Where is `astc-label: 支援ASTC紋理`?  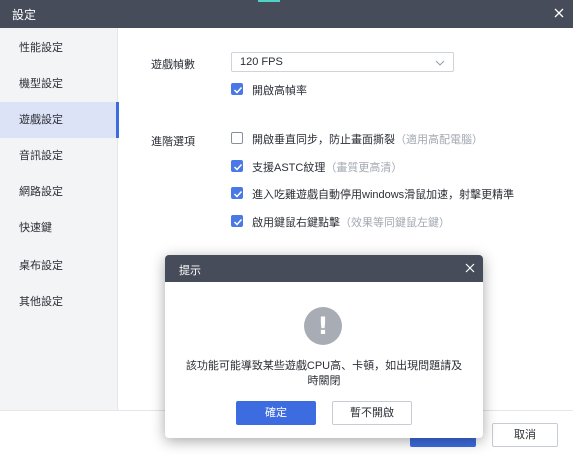 astc-label: 支援ASTC紋理 is located at coordinates (289, 168).